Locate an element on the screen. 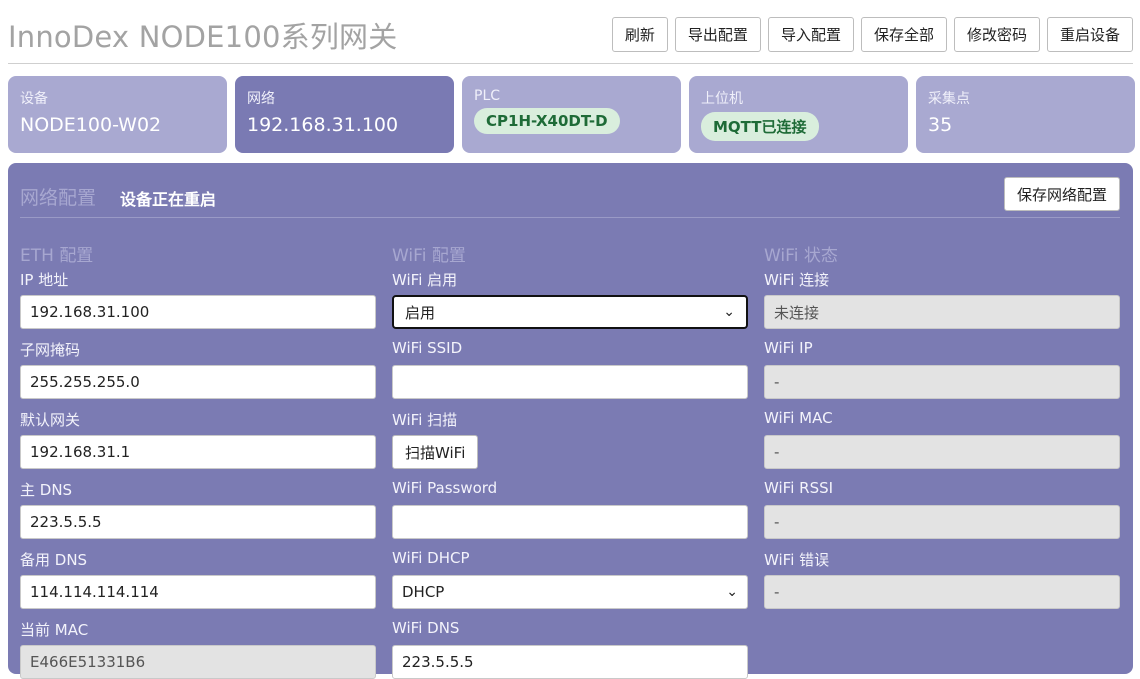 This screenshot has height=679, width=1140. section-title: ETH 配置 is located at coordinates (57, 256).